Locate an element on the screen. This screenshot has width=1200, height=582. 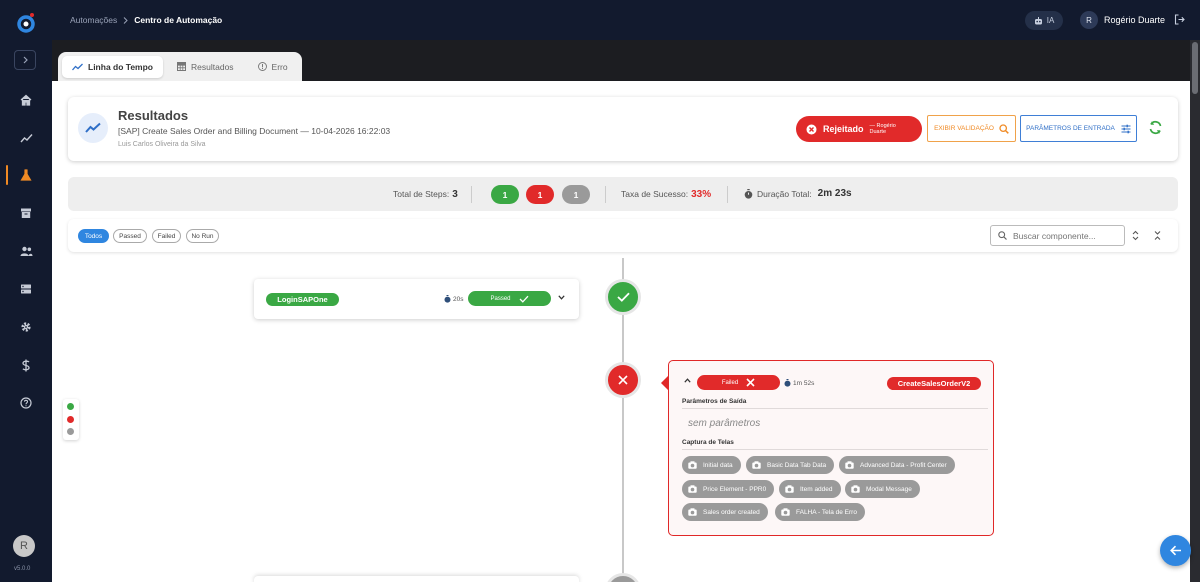
search-box is located at coordinates (1057, 235).